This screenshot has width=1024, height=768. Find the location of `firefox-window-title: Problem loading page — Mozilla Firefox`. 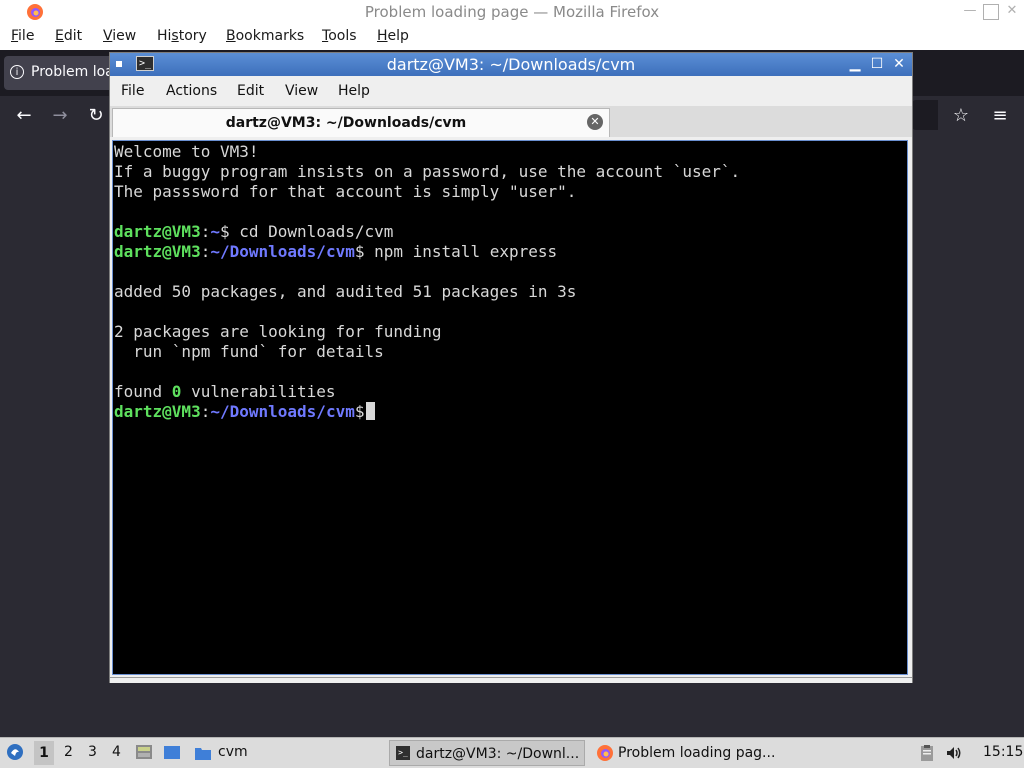

firefox-window-title: Problem loading page — Mozilla Firefox is located at coordinates (512, 12).